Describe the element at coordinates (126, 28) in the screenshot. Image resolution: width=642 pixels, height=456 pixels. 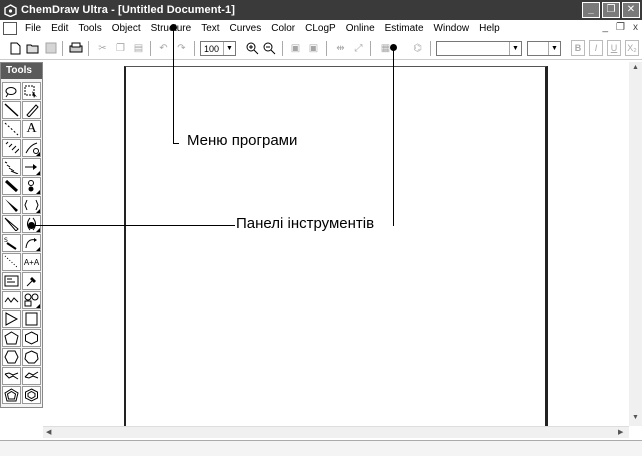
I see `menu-object: Object` at that location.